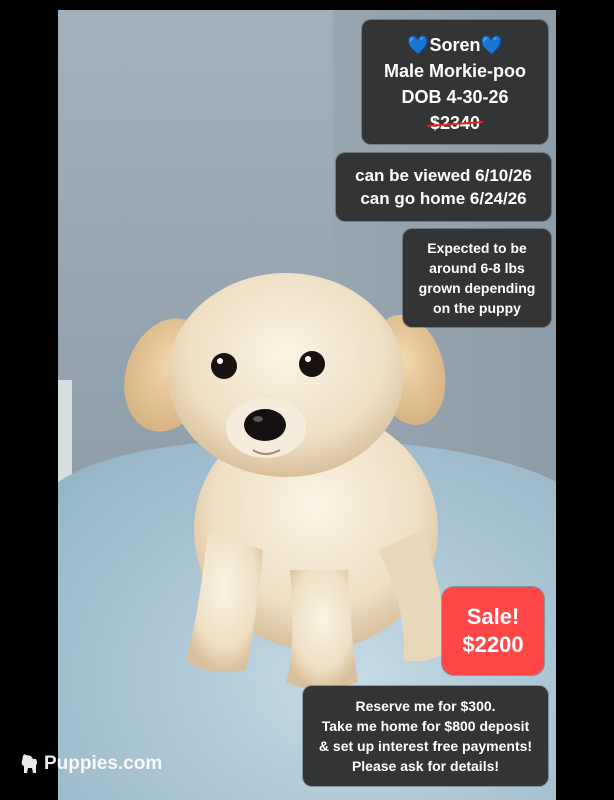  I want to click on go-home-date: can go home 6/24/26, so click(443, 198).